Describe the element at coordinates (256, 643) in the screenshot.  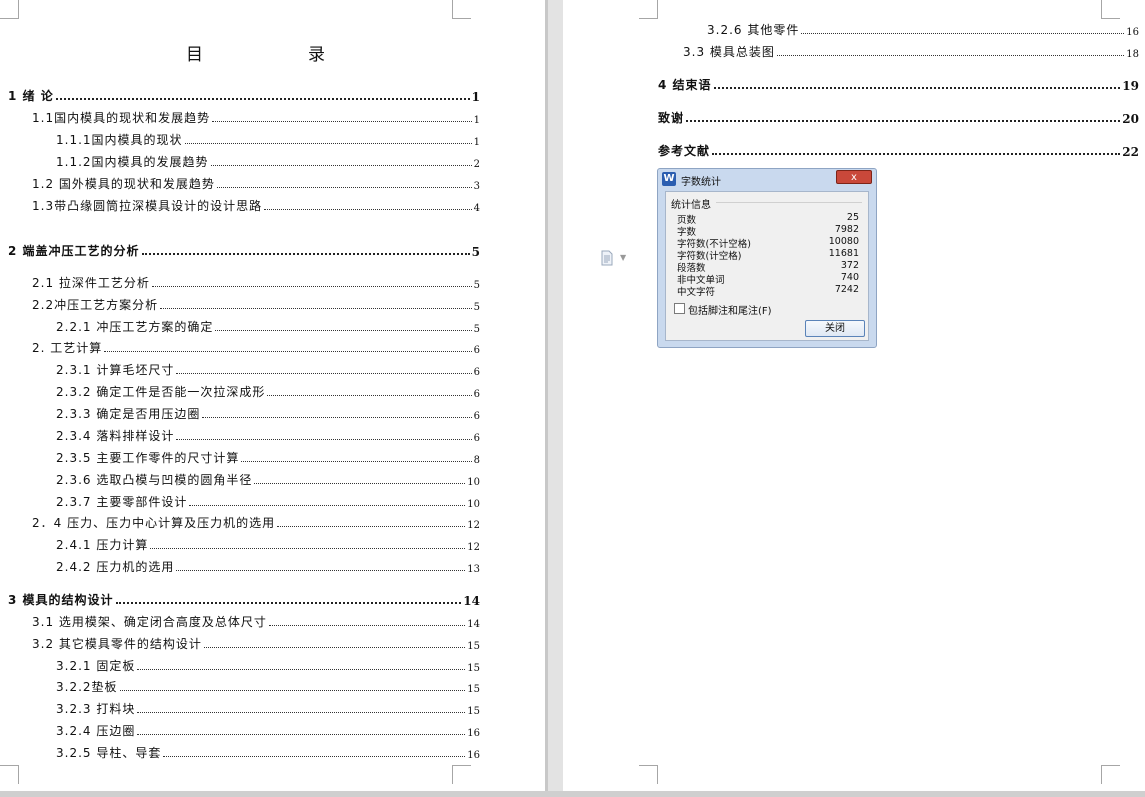
I see `toc-entry: 3.2 其它模具零件的结构设计 15` at that location.